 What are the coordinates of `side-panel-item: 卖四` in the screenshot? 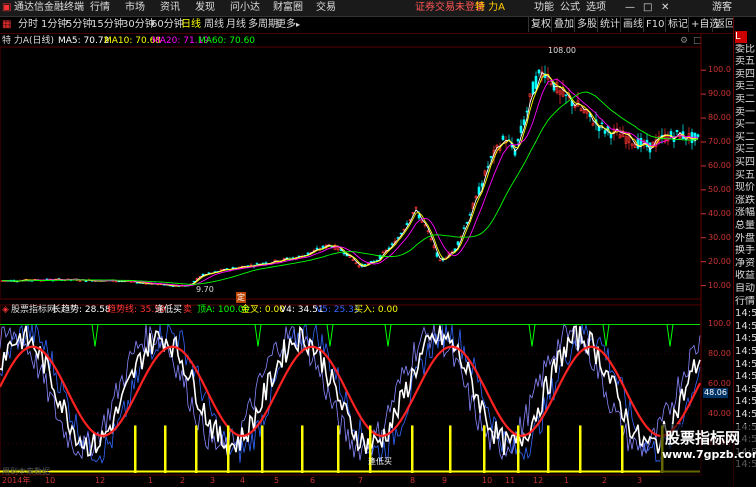 It's located at (745, 75).